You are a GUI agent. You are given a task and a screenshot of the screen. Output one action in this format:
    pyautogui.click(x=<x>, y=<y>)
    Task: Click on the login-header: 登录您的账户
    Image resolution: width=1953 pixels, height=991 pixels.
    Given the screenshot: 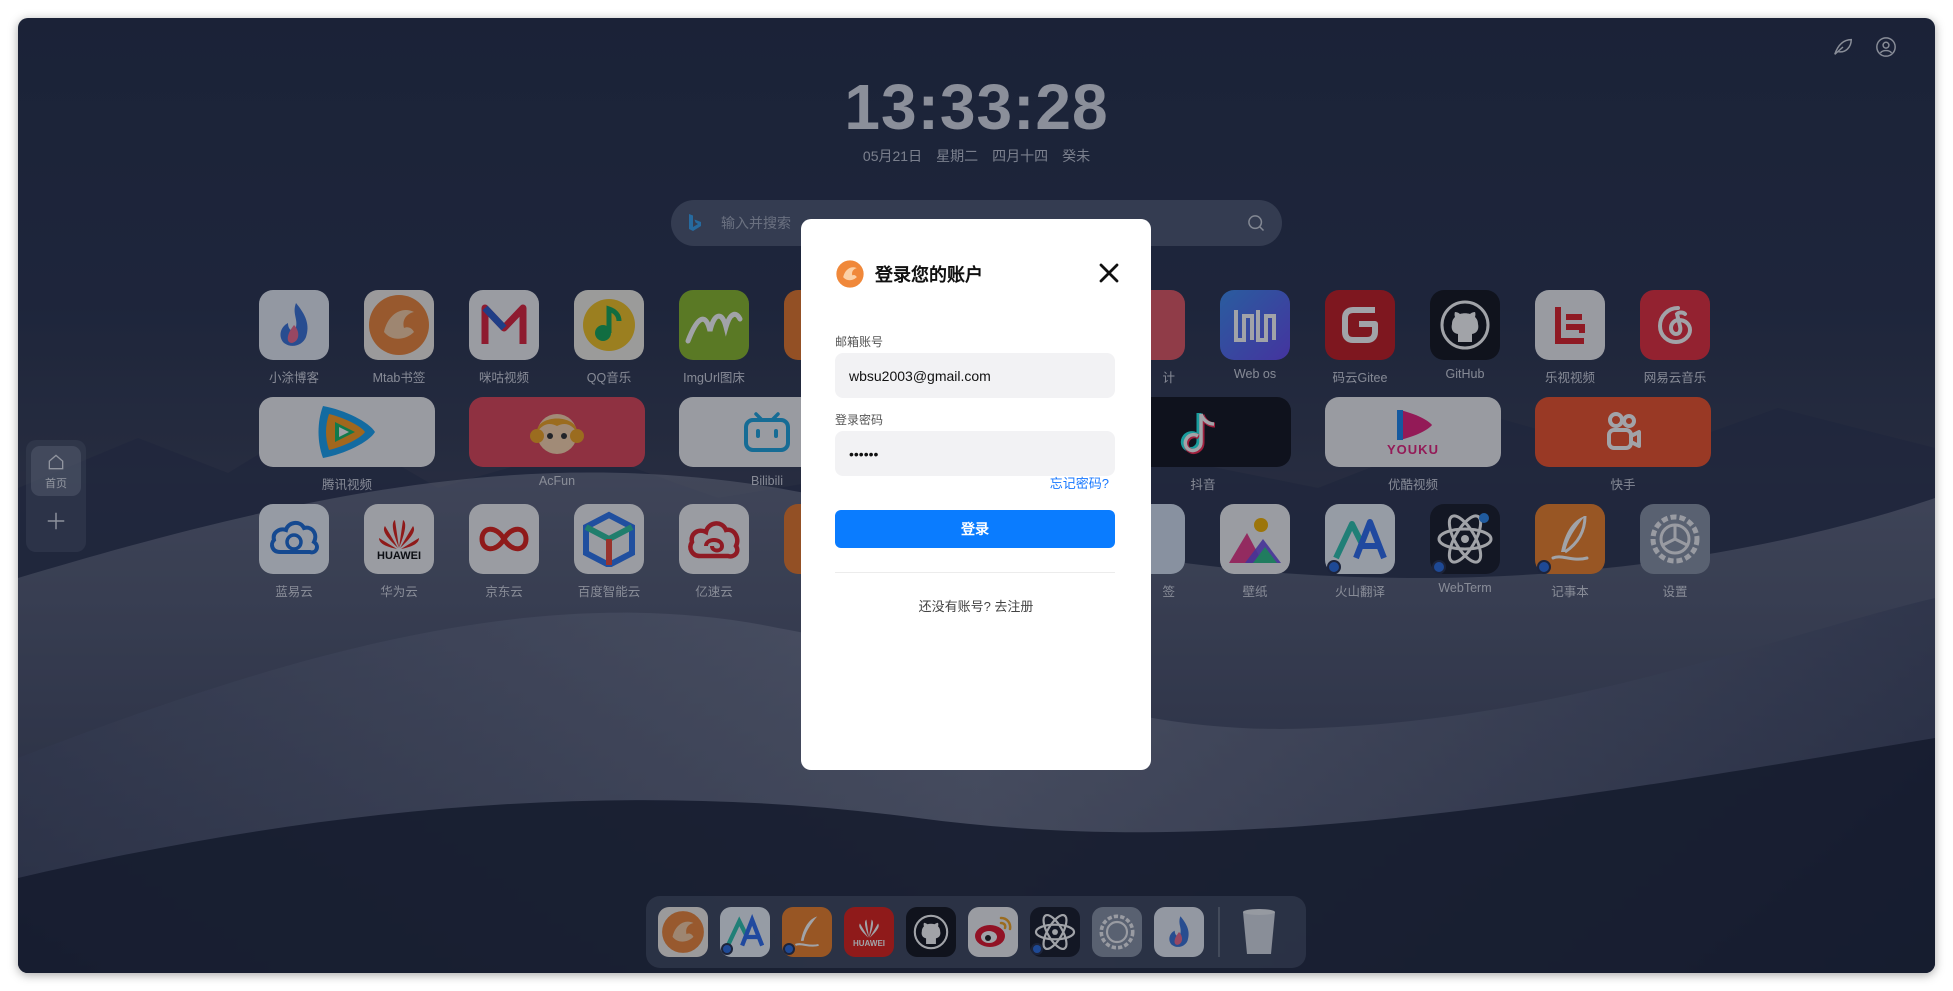 What is the action you would take?
    pyautogui.click(x=909, y=274)
    